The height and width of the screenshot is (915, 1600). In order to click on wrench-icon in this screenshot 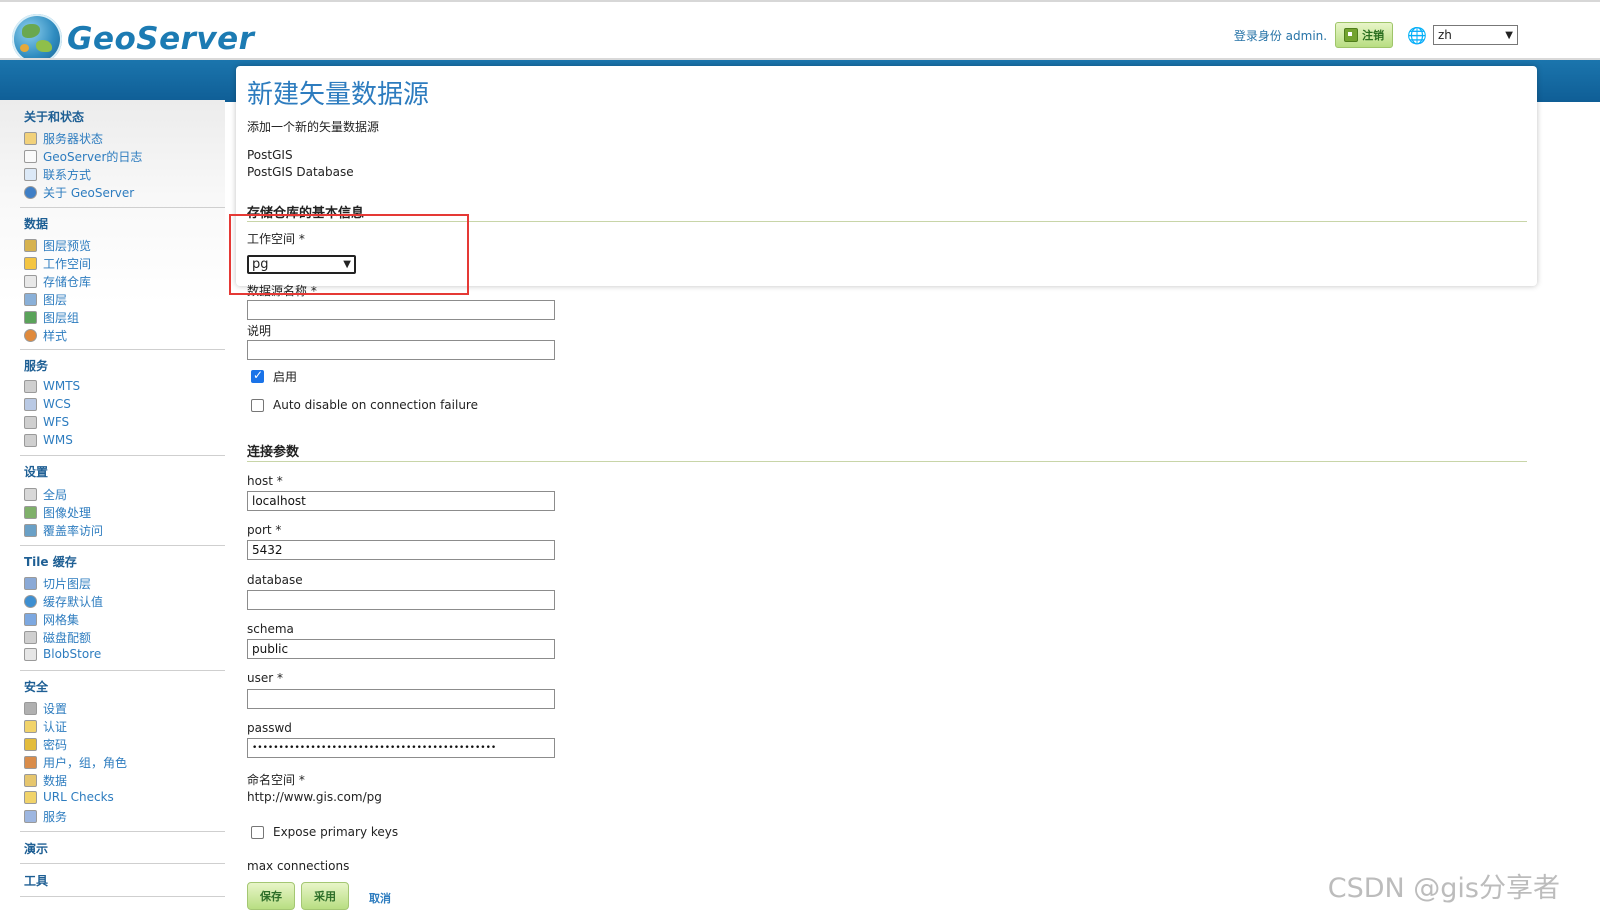, I will do `click(30, 708)`.